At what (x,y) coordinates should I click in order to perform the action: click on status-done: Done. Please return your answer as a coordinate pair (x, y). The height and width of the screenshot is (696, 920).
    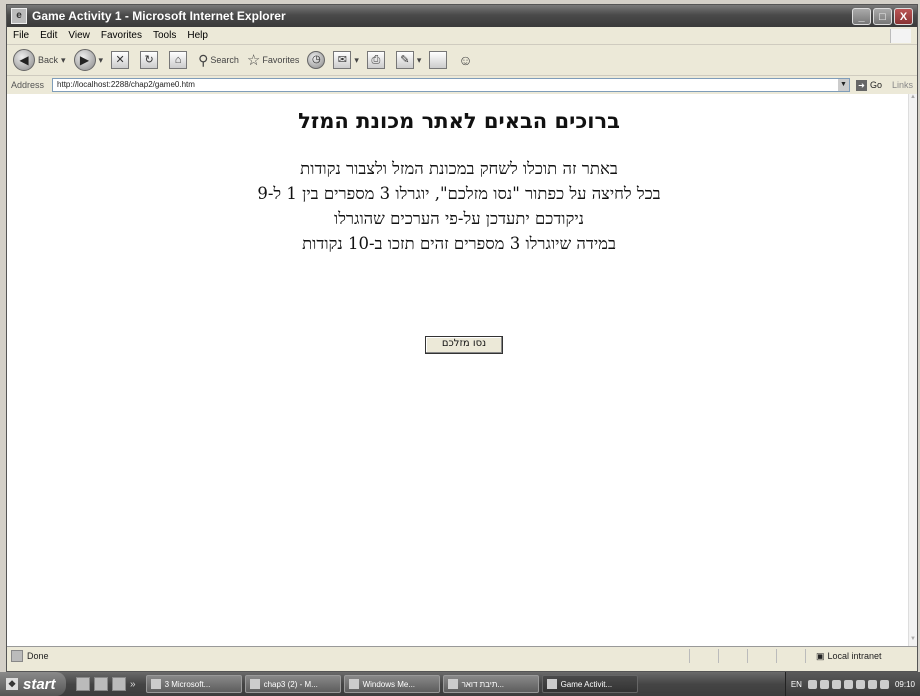
    Looking at the image, I should click on (28, 656).